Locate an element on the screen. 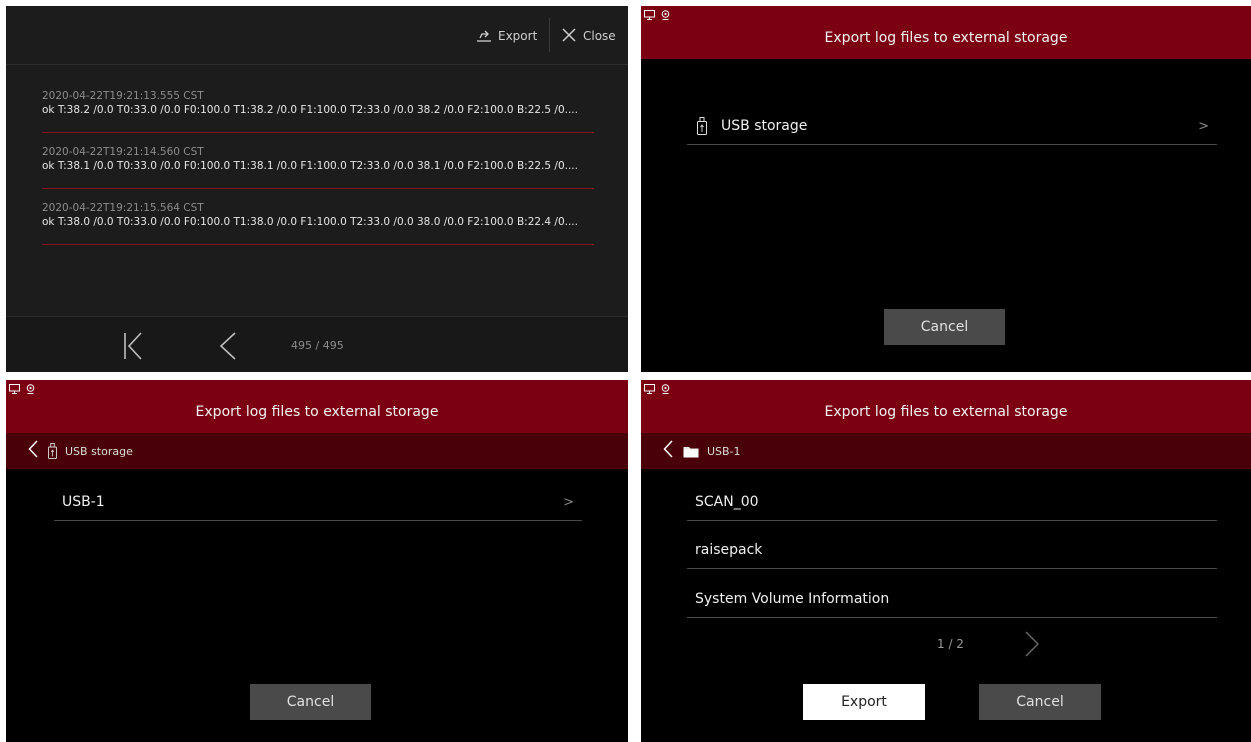  breadcrumb: USB storage is located at coordinates (317, 451).